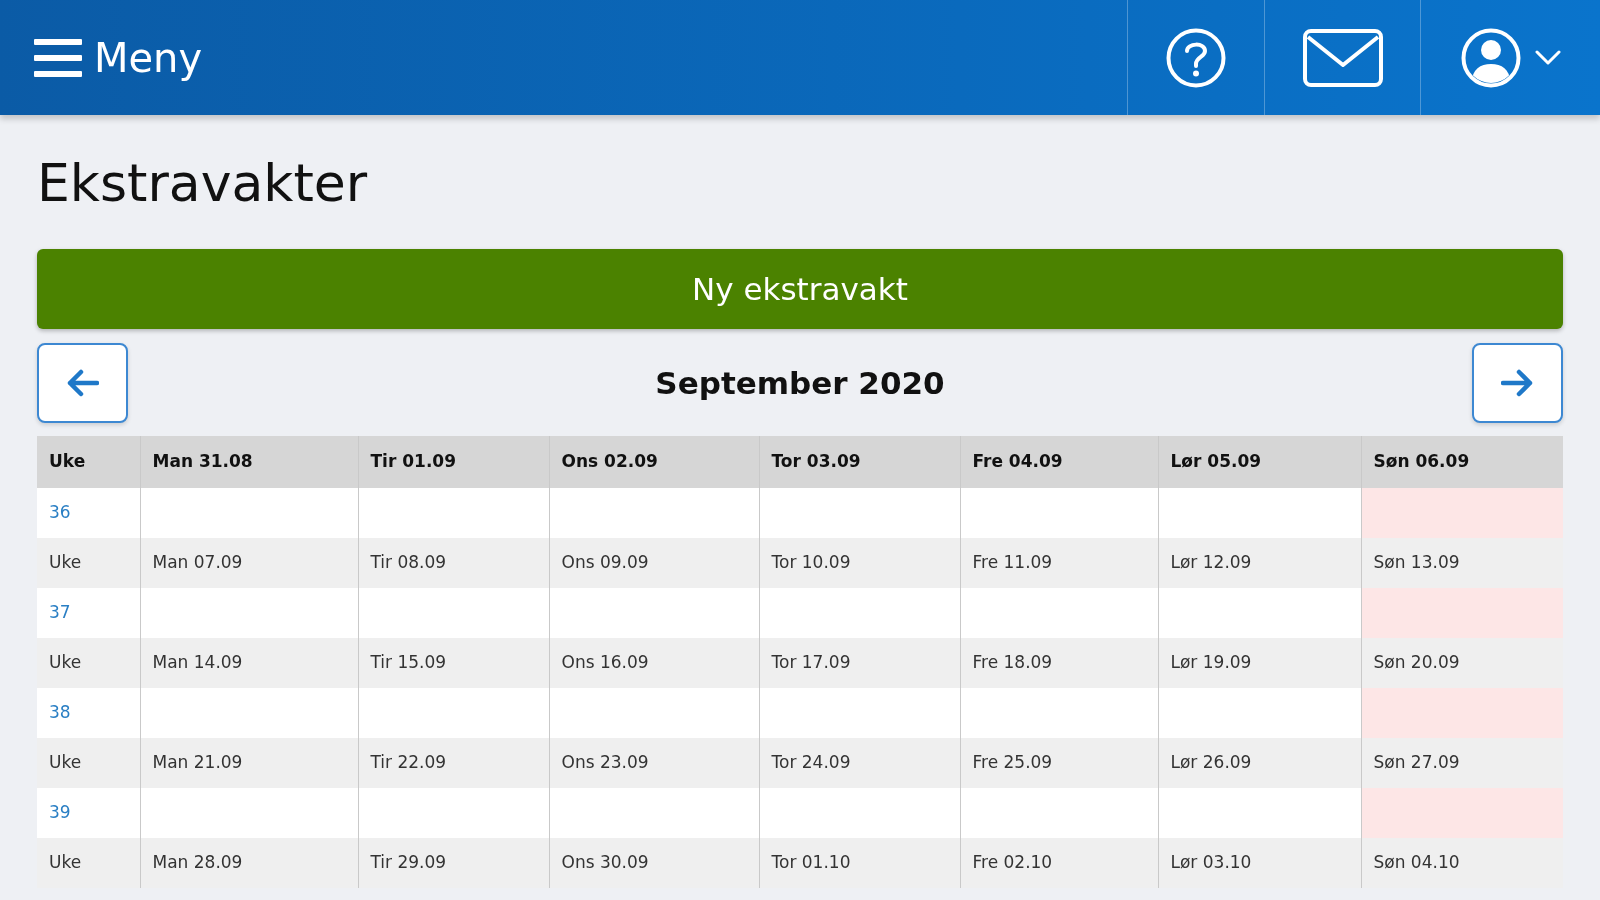 This screenshot has height=900, width=1600. Describe the element at coordinates (249, 563) in the screenshot. I see `day-label-cell: Man 07.09` at that location.